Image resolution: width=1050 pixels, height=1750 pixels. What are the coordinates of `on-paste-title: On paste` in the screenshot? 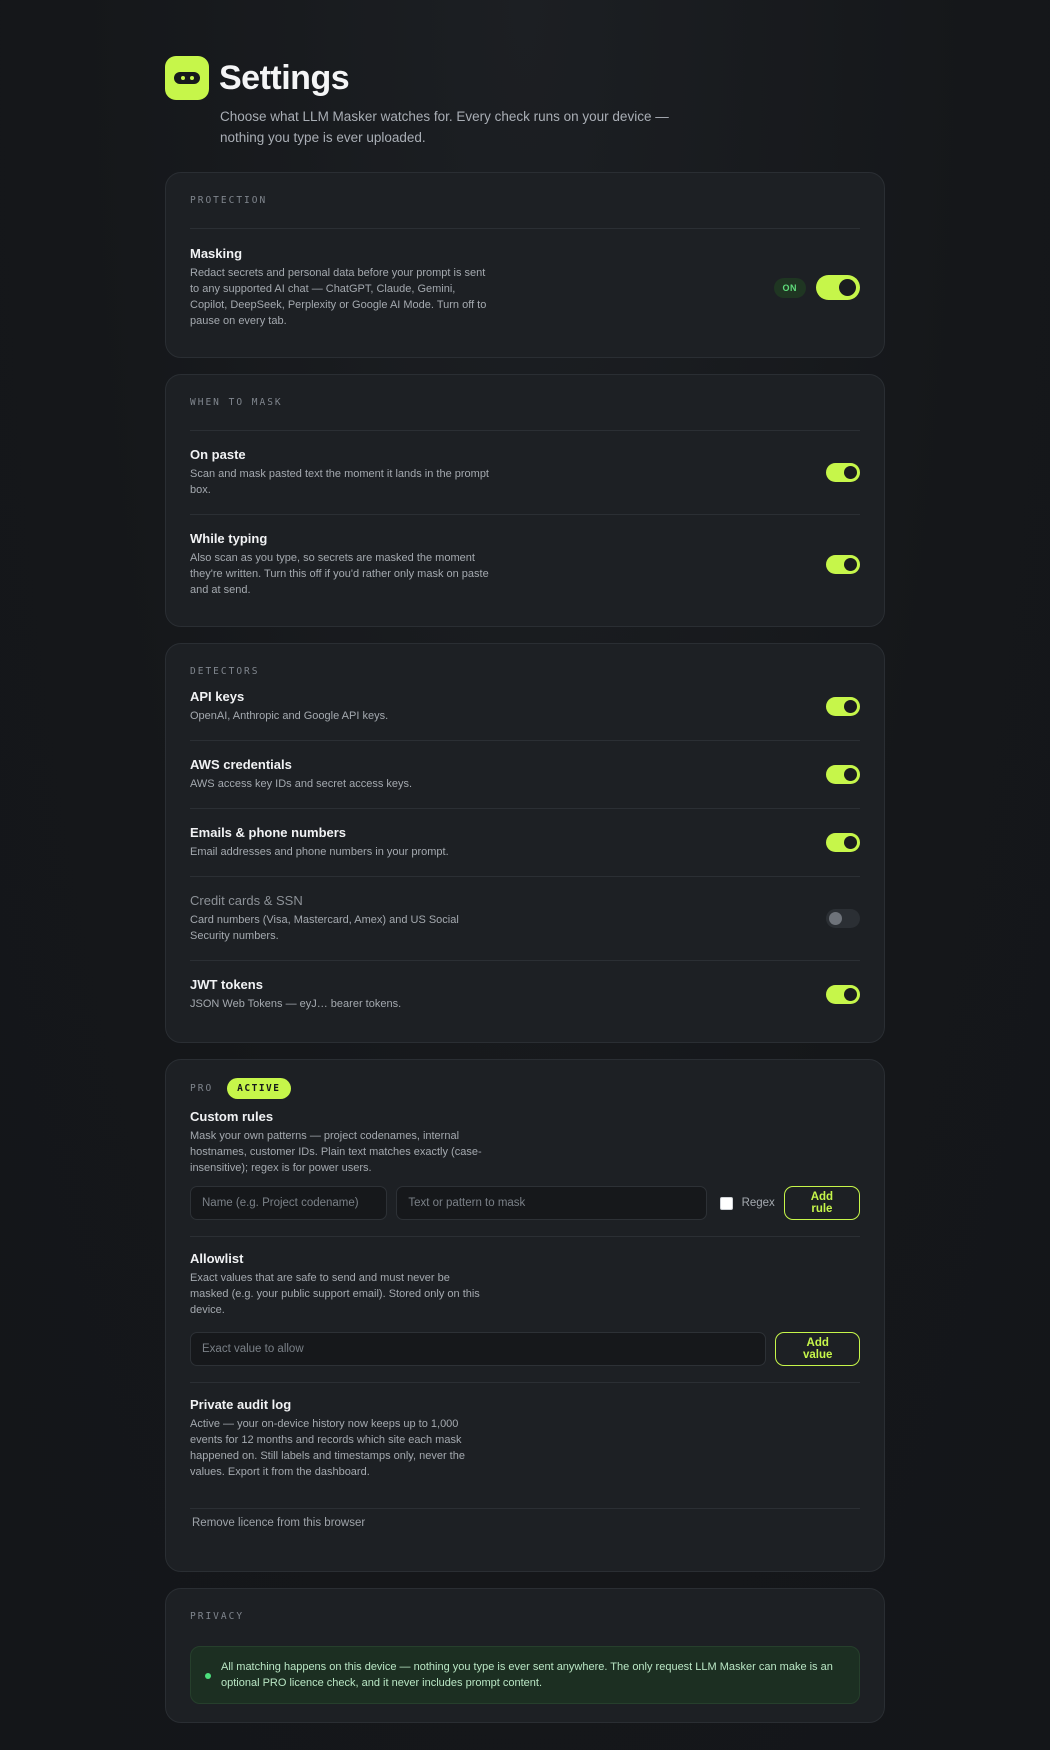 It's located at (218, 454).